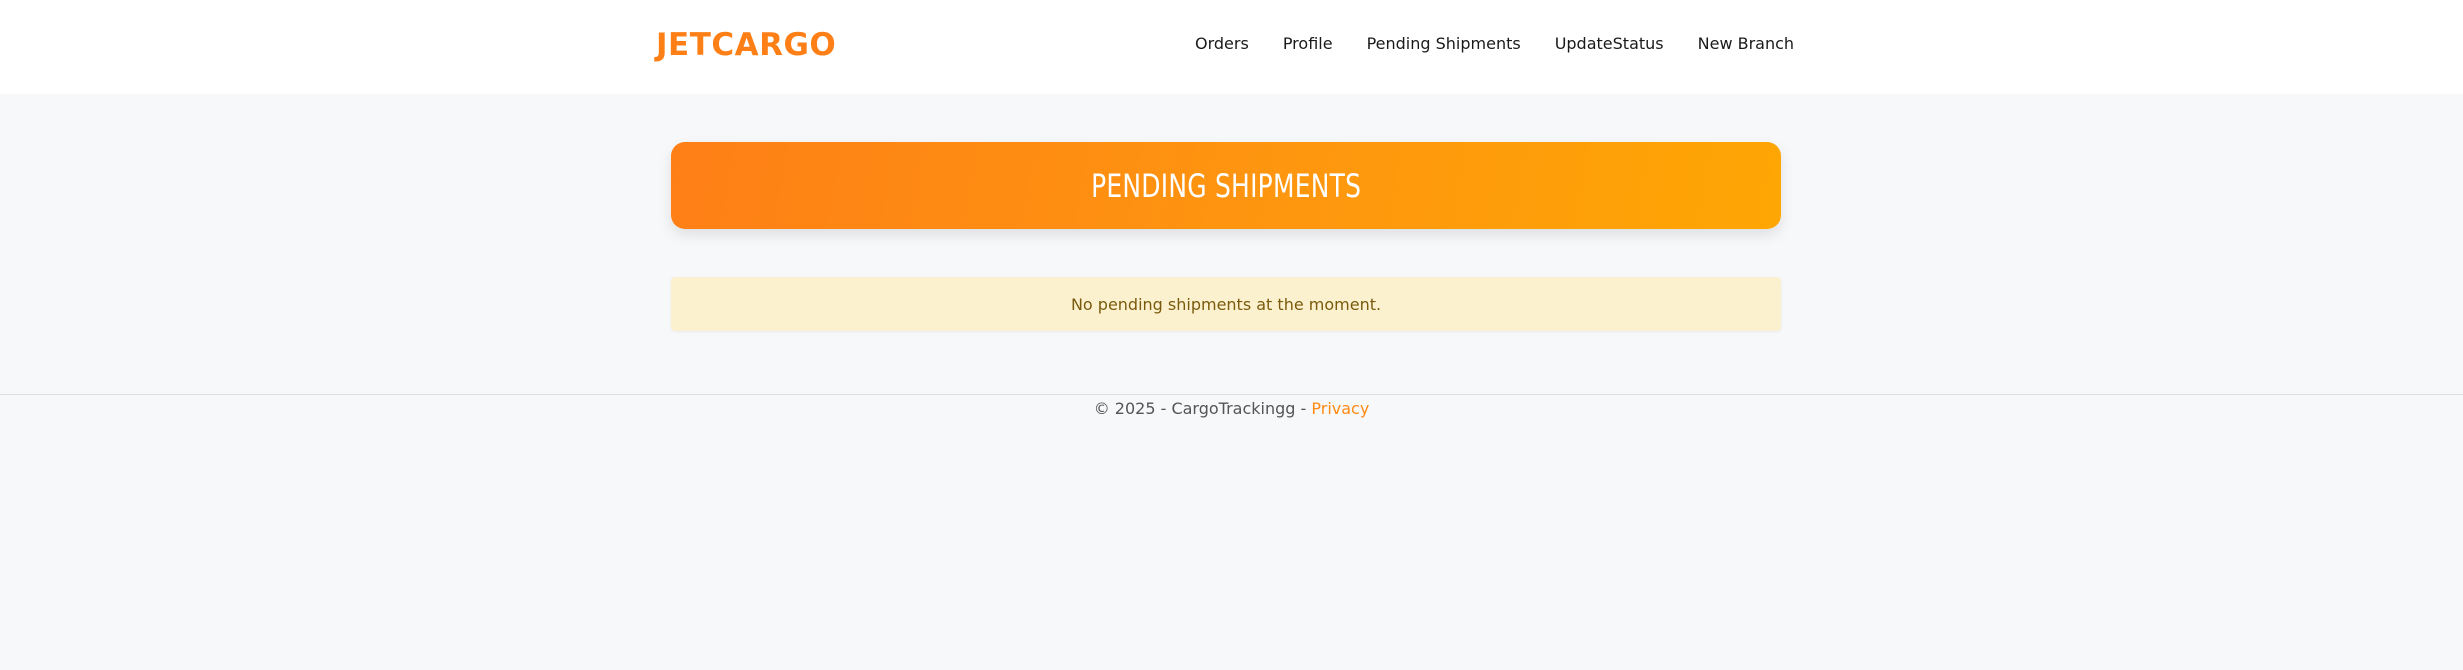  What do you see at coordinates (1202, 408) in the screenshot?
I see `footer-copyright: © 2025 - CargoTrackingg -` at bounding box center [1202, 408].